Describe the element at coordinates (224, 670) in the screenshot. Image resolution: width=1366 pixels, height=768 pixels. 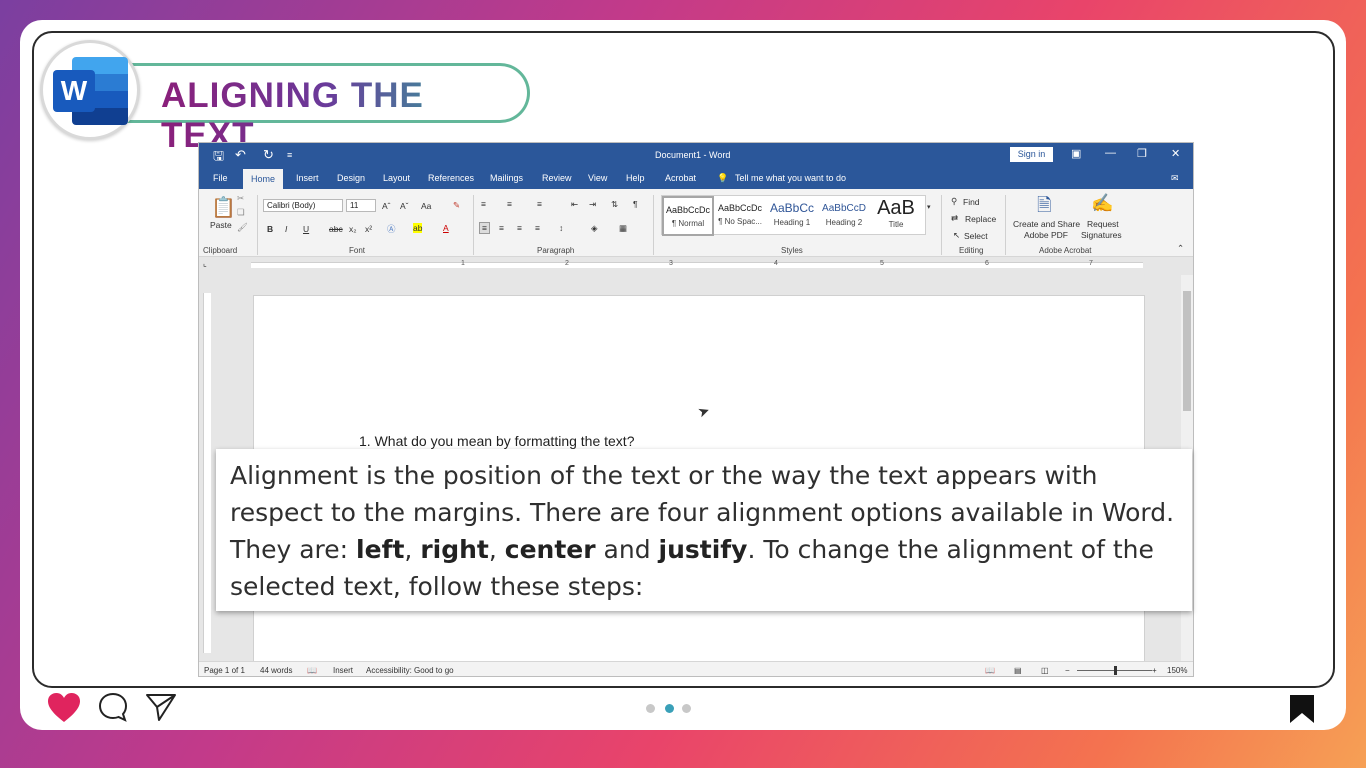
I see `page-count: Page 1 of 1` at that location.